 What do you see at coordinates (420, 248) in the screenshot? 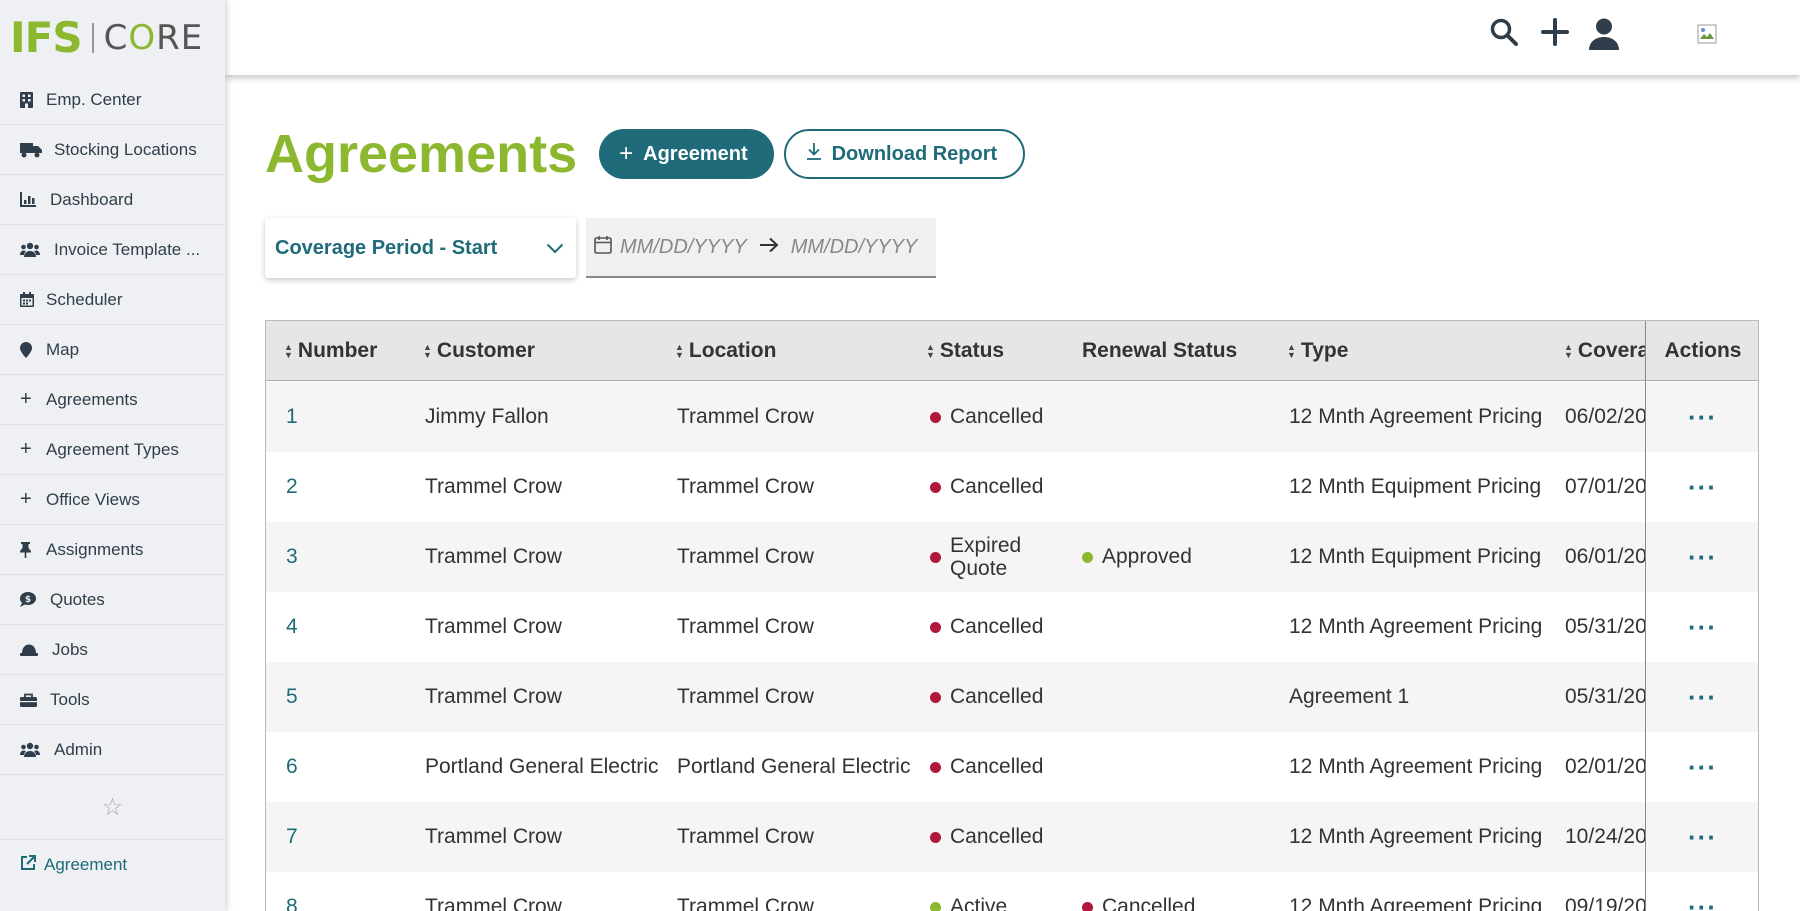
I see `coverage-period-select: Coverage Period - Start` at bounding box center [420, 248].